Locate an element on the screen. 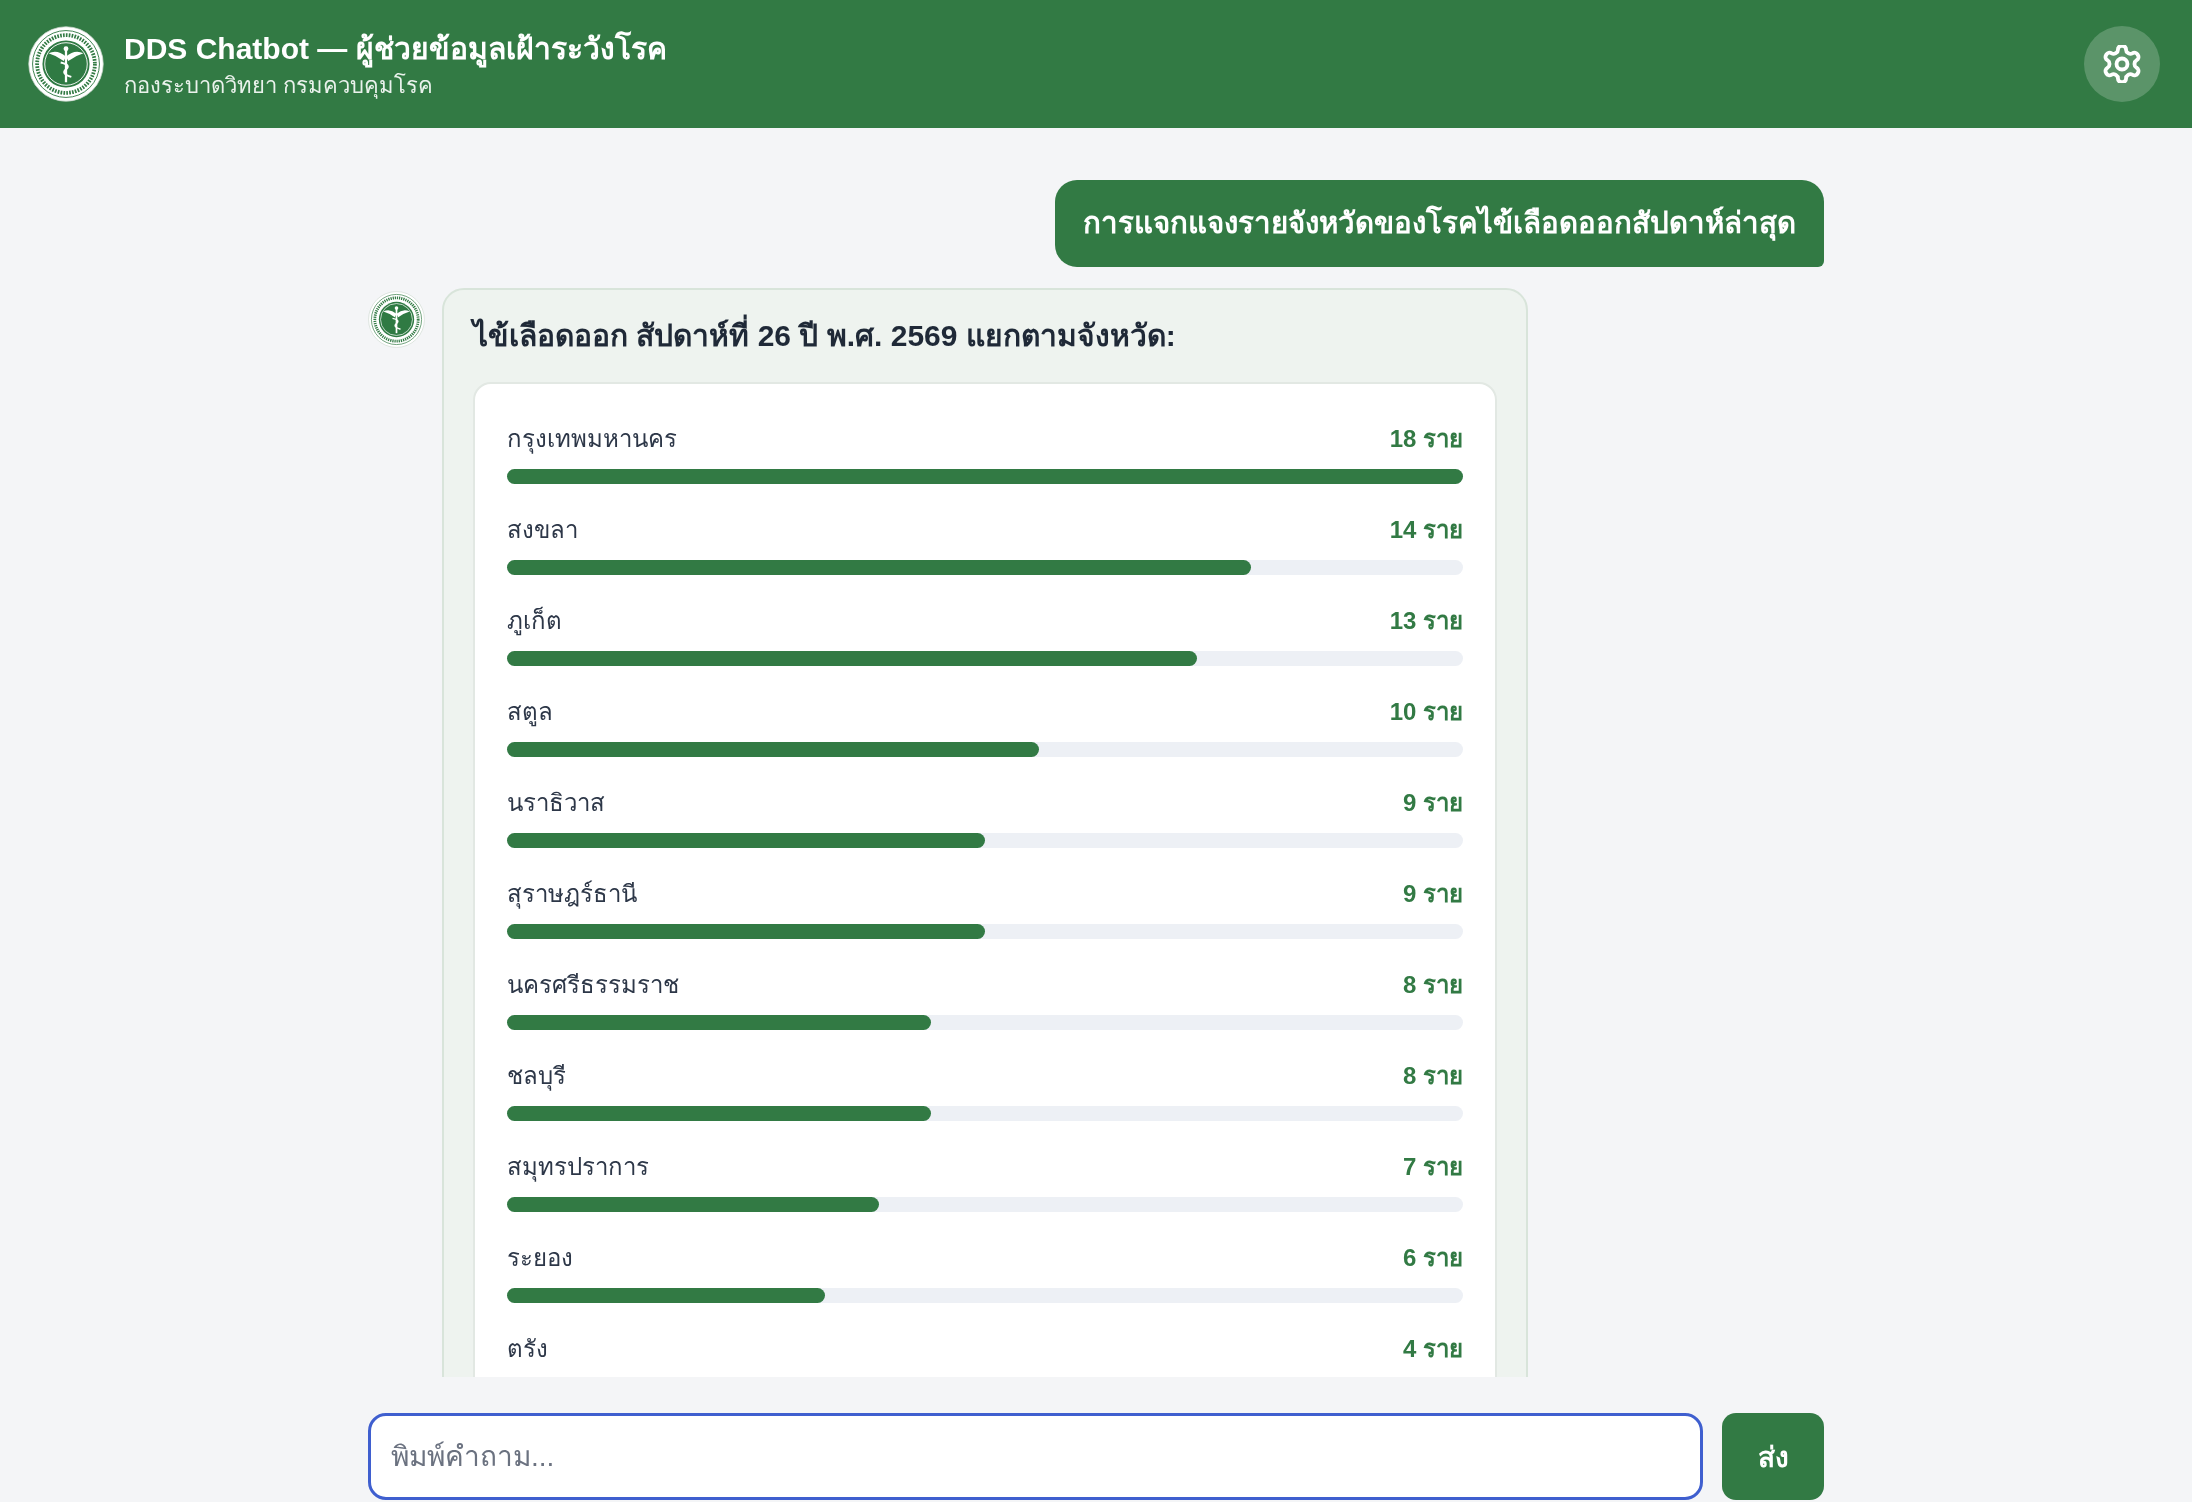 This screenshot has height=1502, width=2192. case-count: 6 ราย is located at coordinates (1433, 1258).